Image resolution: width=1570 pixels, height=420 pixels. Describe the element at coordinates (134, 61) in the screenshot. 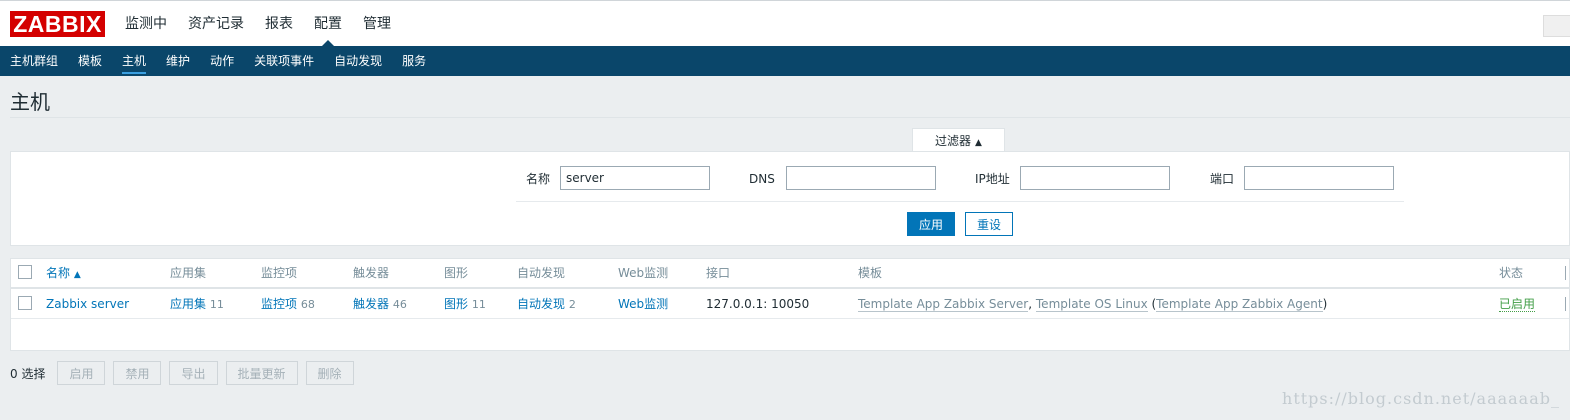

I see `submenu-hosts: 主机` at that location.